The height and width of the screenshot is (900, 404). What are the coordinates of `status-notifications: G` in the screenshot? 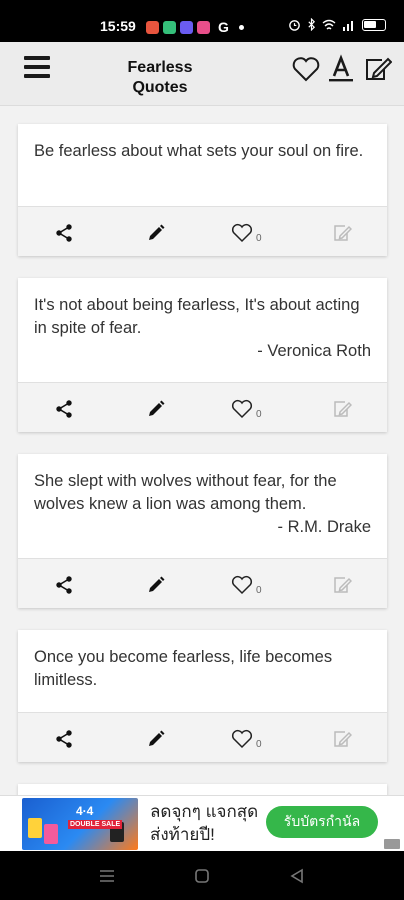 It's located at (195, 27).